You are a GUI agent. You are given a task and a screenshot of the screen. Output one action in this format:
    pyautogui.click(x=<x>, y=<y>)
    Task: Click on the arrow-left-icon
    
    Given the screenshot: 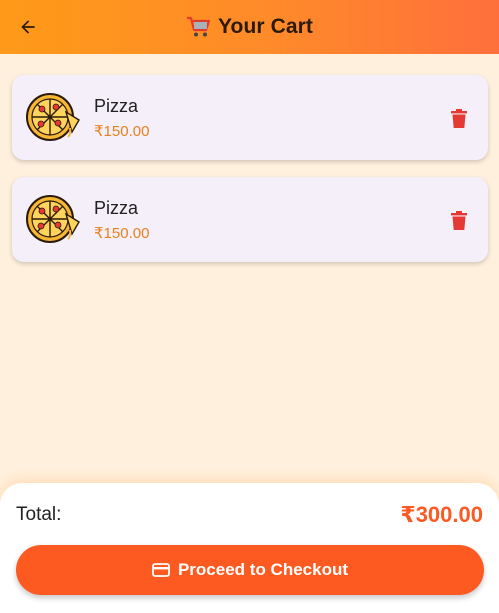 What is the action you would take?
    pyautogui.click(x=28, y=27)
    